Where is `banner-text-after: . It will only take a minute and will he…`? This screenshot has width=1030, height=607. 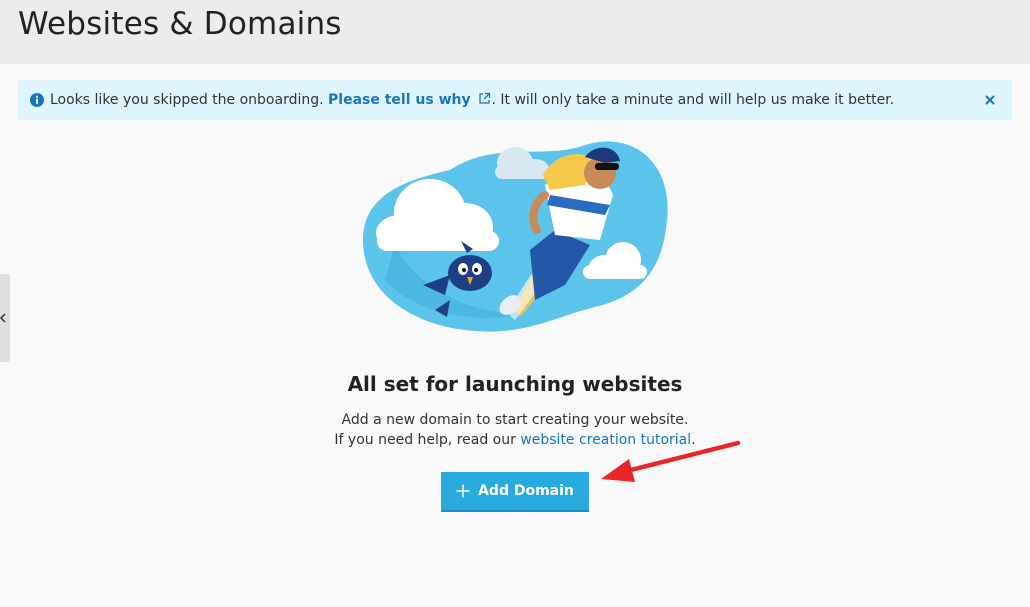 banner-text-after: . It will only take a minute and will he… is located at coordinates (693, 100).